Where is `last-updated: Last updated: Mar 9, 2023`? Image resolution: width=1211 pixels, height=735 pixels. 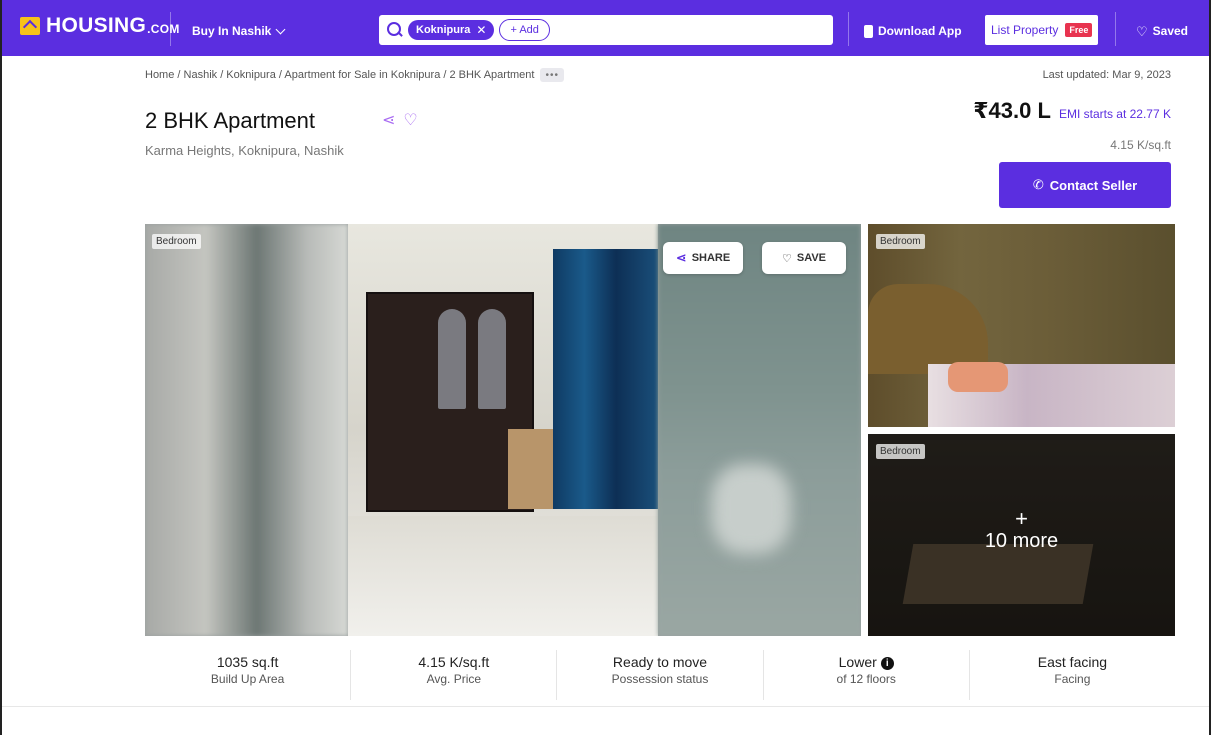
last-updated: Last updated: Mar 9, 2023 is located at coordinates (1106, 75).